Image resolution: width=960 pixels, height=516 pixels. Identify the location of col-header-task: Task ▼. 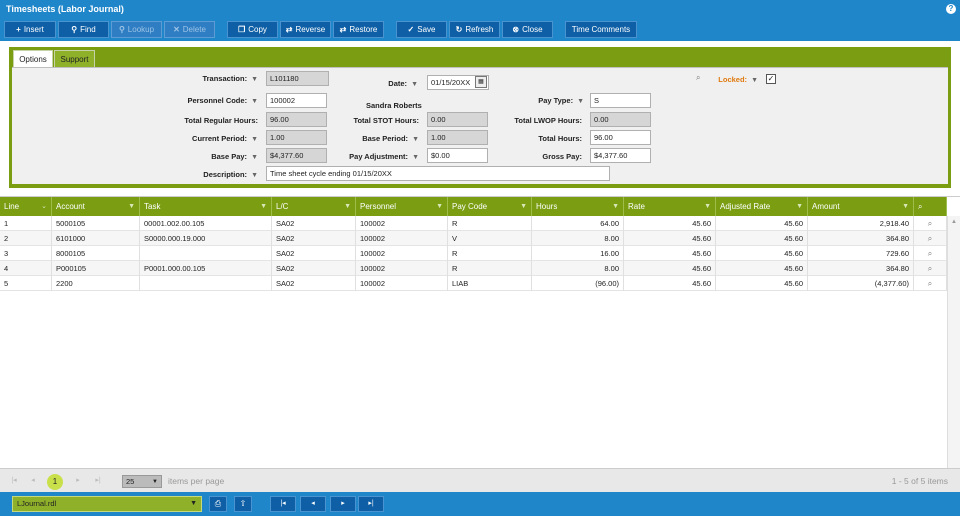
(206, 206).